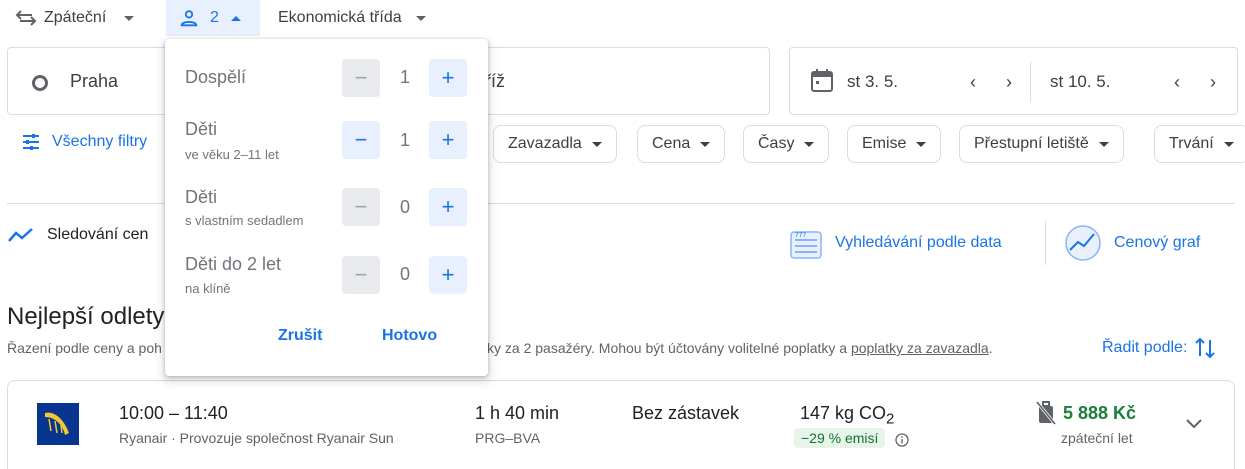 The image size is (1245, 469). I want to click on chip-label: Zavazadla, so click(545, 143).